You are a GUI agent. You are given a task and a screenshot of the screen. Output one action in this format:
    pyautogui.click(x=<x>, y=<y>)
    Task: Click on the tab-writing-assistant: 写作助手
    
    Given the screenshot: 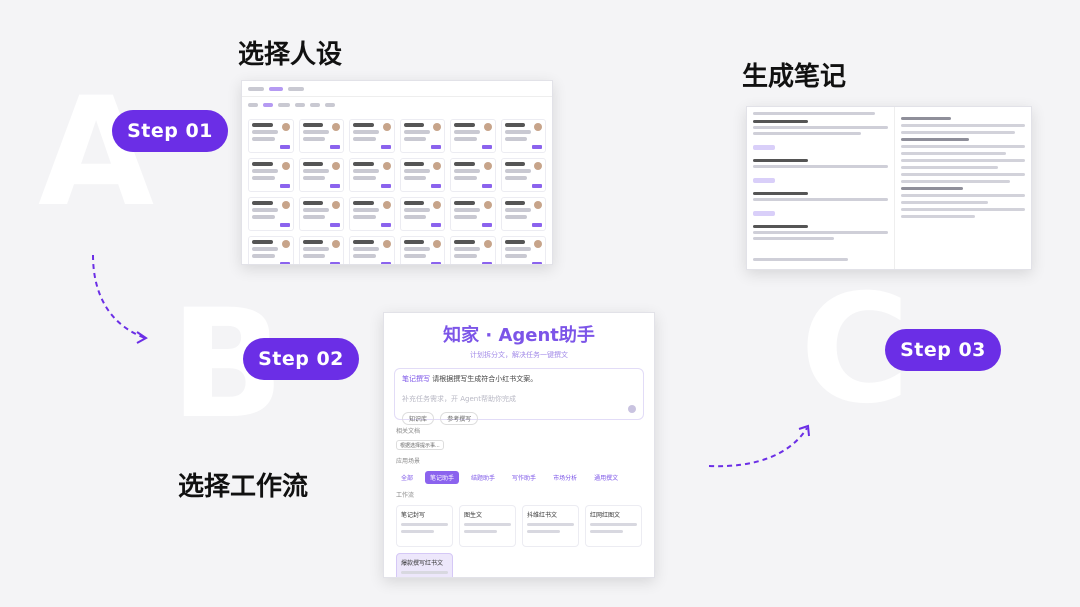 What is the action you would take?
    pyautogui.click(x=524, y=477)
    